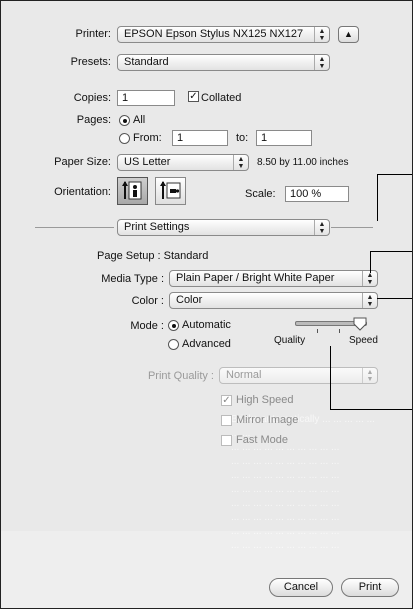 The height and width of the screenshot is (609, 413). What do you see at coordinates (226, 400) in the screenshot?
I see `high-speed-checkbox: ✓` at bounding box center [226, 400].